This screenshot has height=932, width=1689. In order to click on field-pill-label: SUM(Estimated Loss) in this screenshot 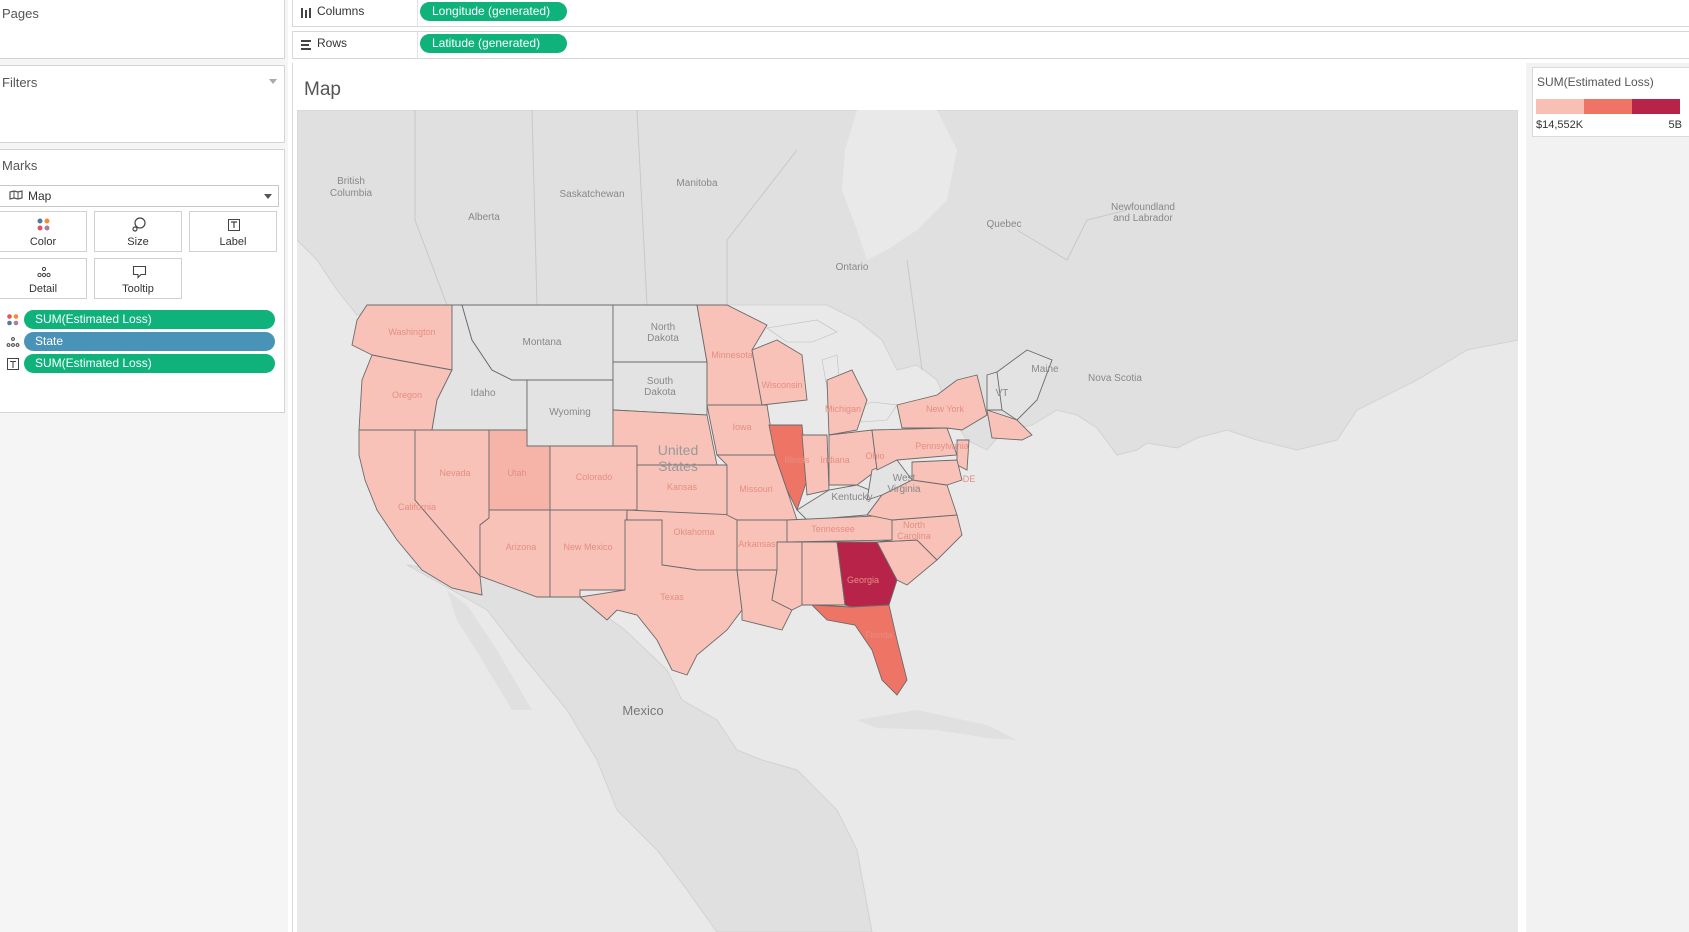, I will do `click(149, 363)`.